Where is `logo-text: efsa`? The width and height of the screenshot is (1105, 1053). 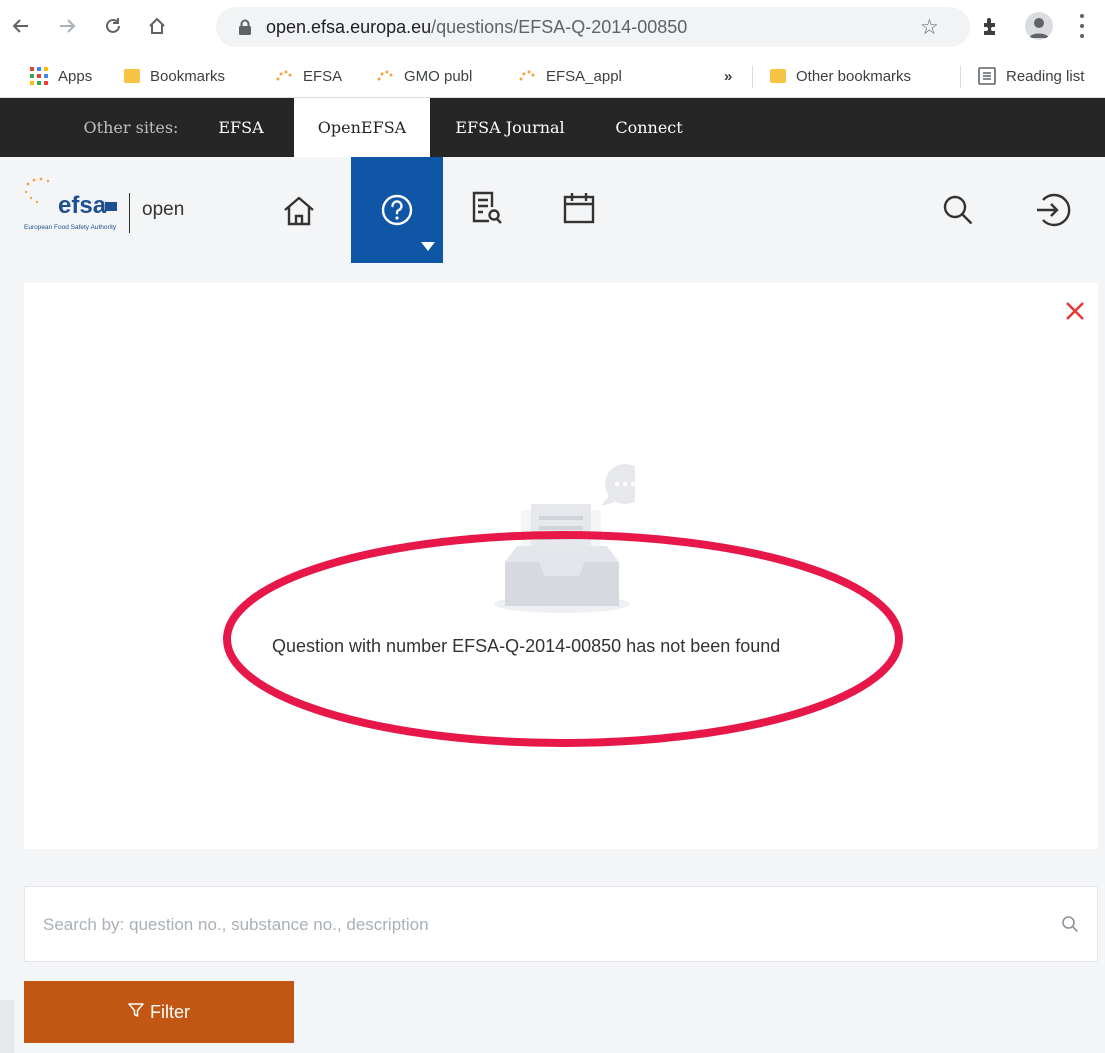
logo-text: efsa is located at coordinates (82, 205).